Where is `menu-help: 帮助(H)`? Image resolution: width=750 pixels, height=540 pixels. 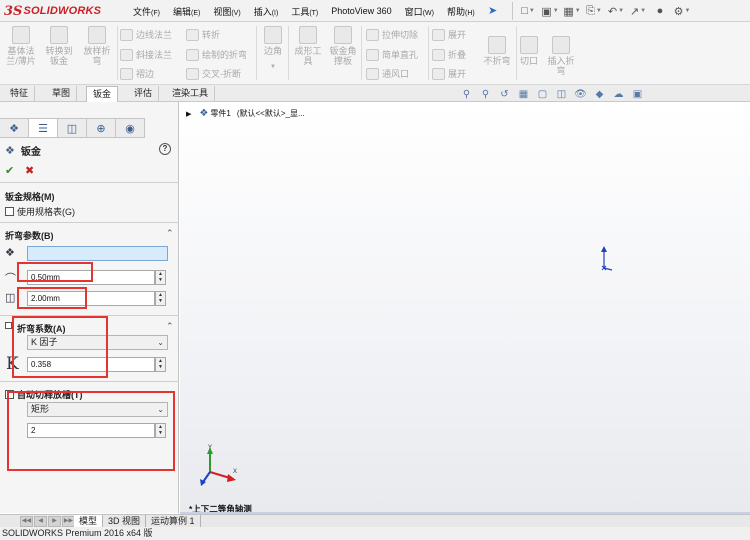 menu-help: 帮助(H) is located at coordinates (461, 11).